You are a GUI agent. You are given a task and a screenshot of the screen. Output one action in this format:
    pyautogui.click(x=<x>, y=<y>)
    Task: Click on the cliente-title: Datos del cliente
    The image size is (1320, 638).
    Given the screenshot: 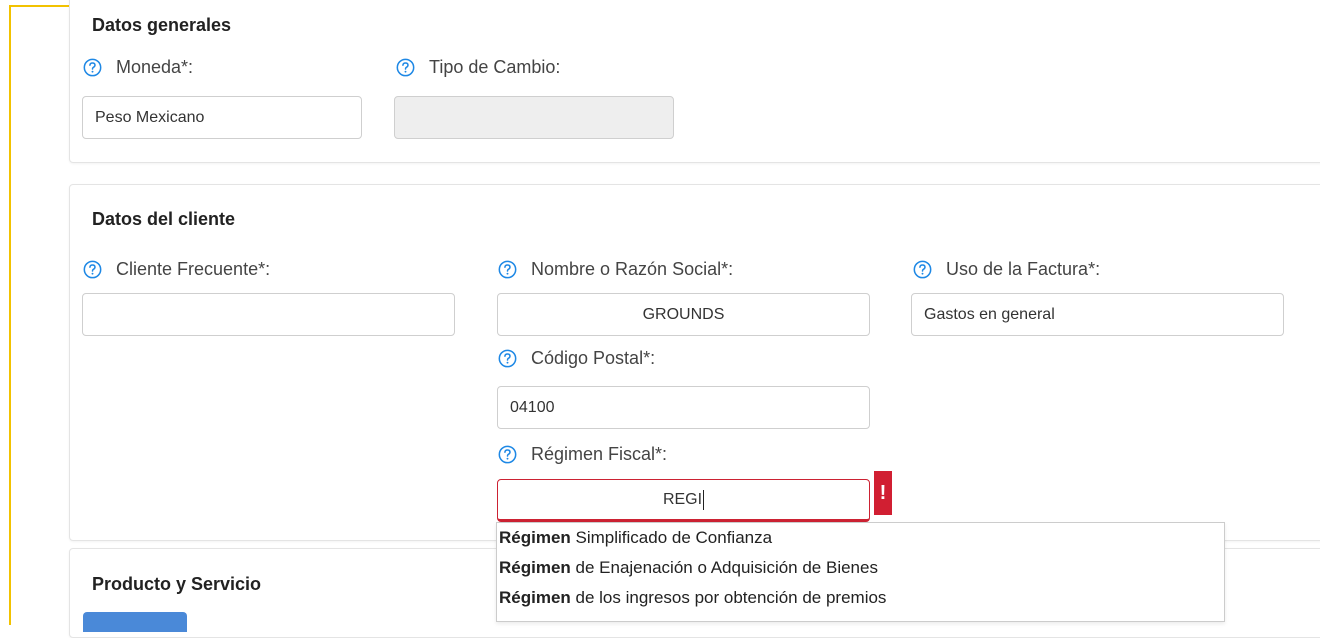 What is the action you would take?
    pyautogui.click(x=164, y=219)
    